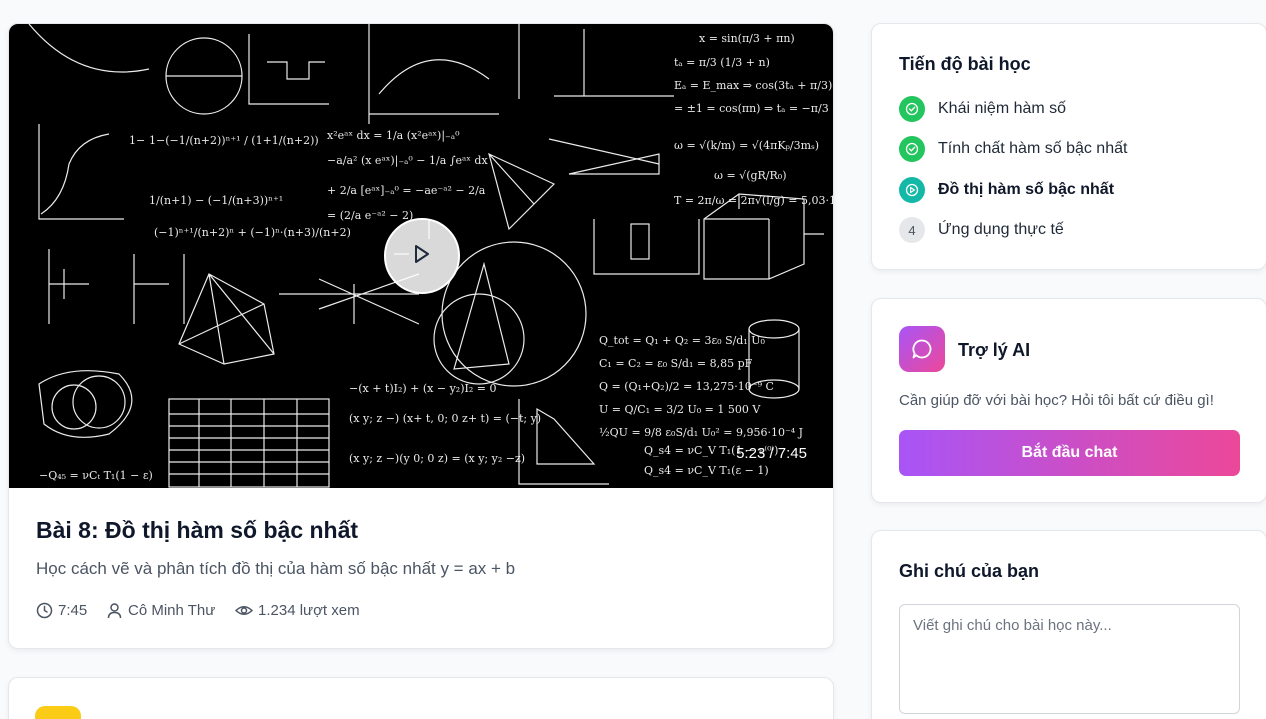  Describe the element at coordinates (406, 190) in the screenshot. I see `svg-text: + 2/a [eᵃˣ]₋ₐ⁰ = −ae⁻ᵃ² − 2/a` at that location.